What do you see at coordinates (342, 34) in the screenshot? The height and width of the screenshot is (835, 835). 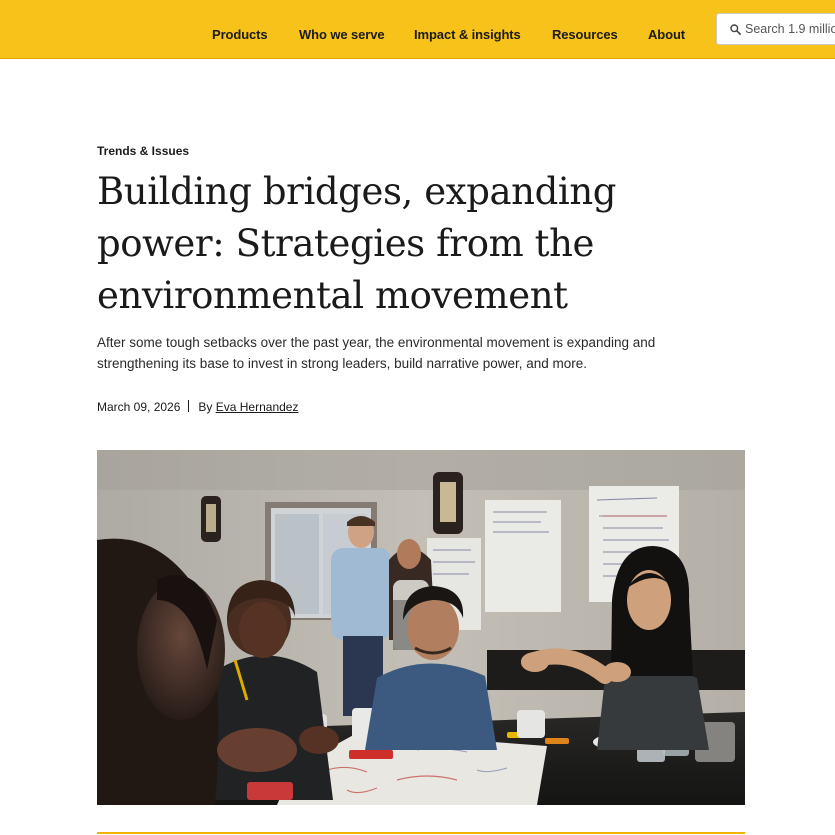 I see `nav-who-we-serve: Who we serve` at bounding box center [342, 34].